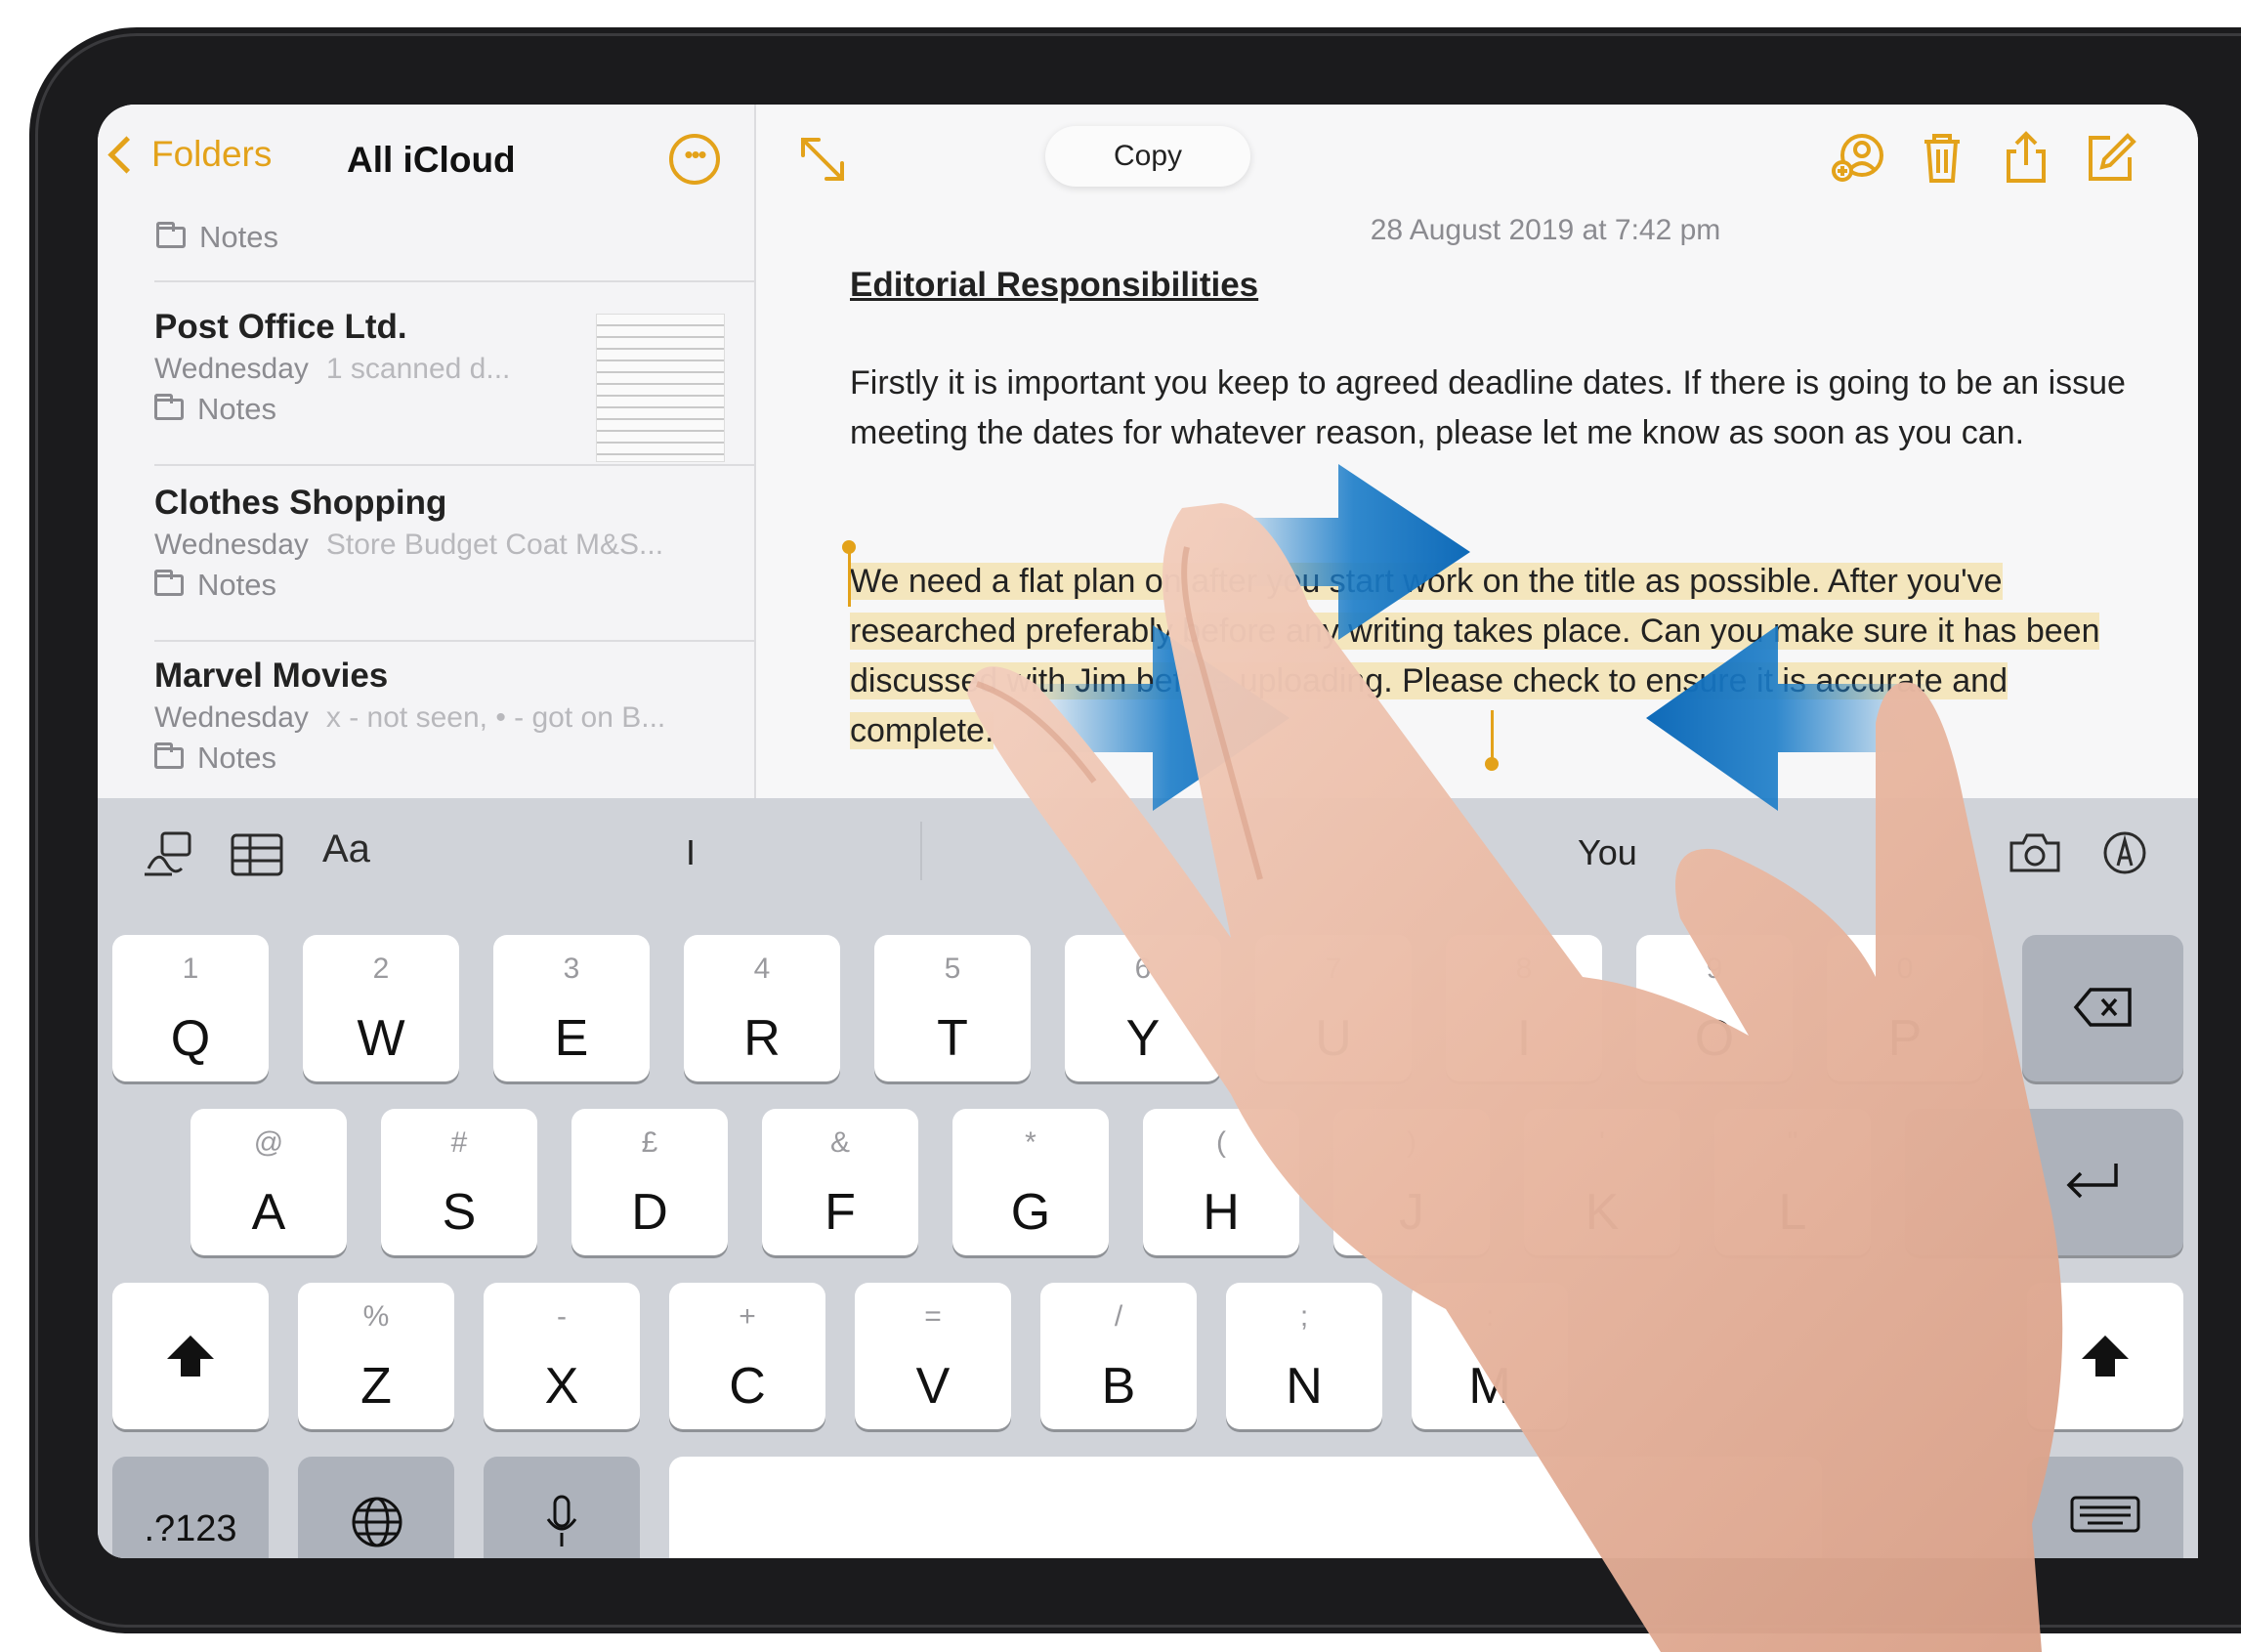 Image resolution: width=2241 pixels, height=1652 pixels. What do you see at coordinates (271, 676) in the screenshot?
I see `note-title: Marvel Movies` at bounding box center [271, 676].